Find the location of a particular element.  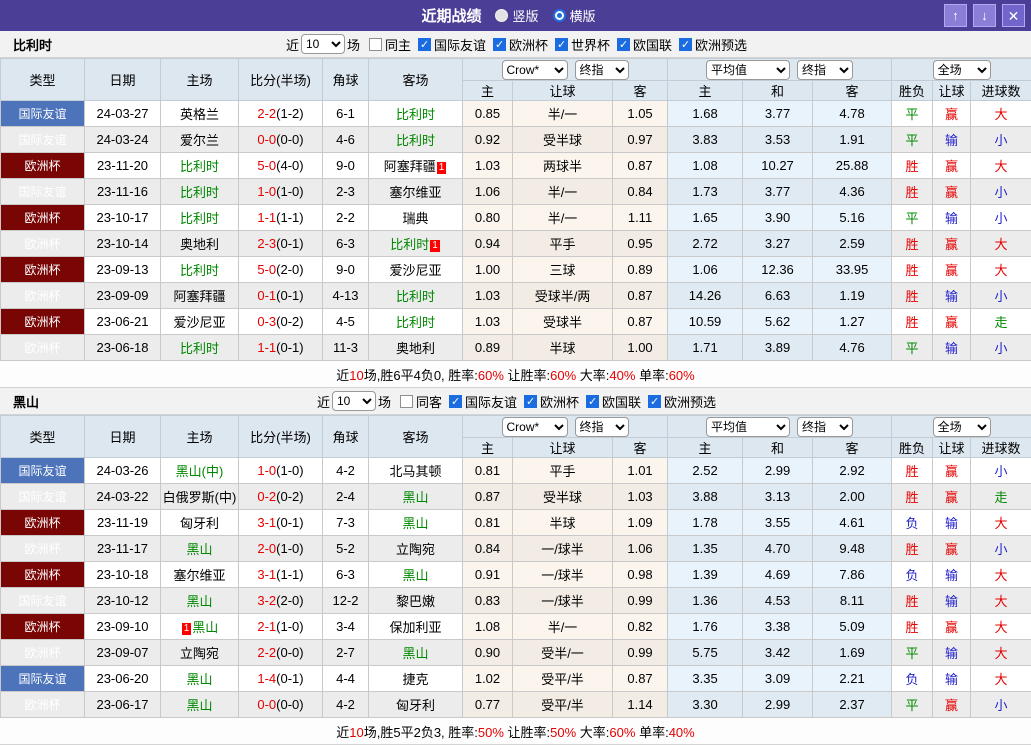

fulltime-score: 1-1 is located at coordinates (267, 217).